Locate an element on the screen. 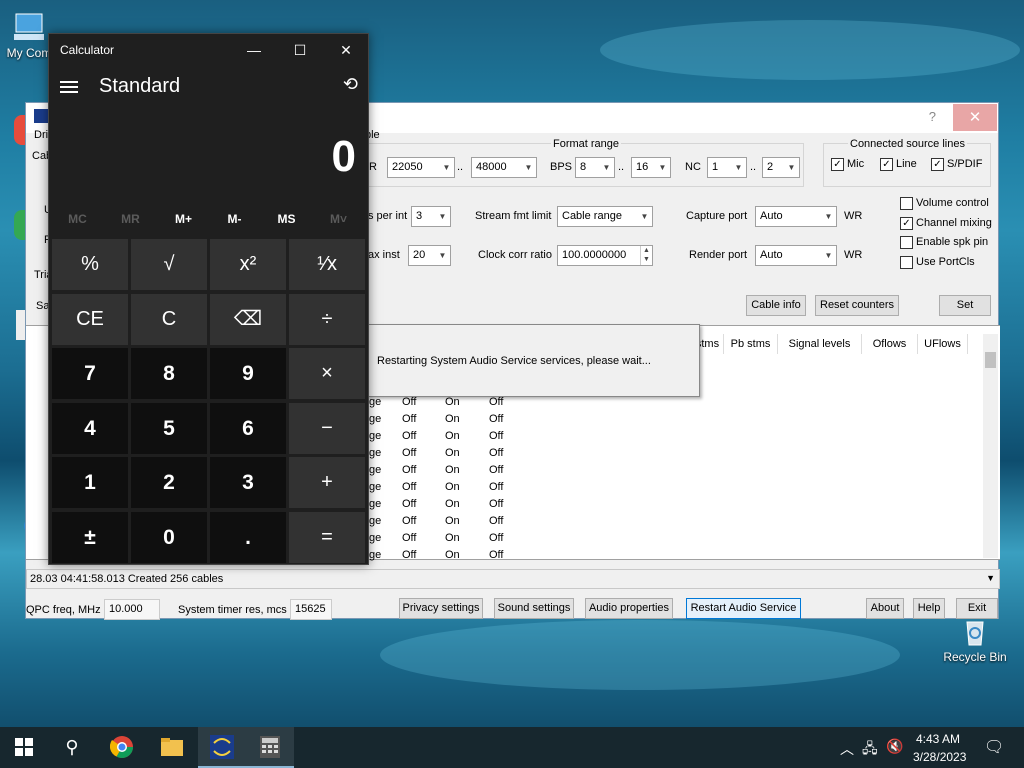 The image size is (1024, 768). restart-audio-service-button: Restart Audio Service is located at coordinates (743, 608).